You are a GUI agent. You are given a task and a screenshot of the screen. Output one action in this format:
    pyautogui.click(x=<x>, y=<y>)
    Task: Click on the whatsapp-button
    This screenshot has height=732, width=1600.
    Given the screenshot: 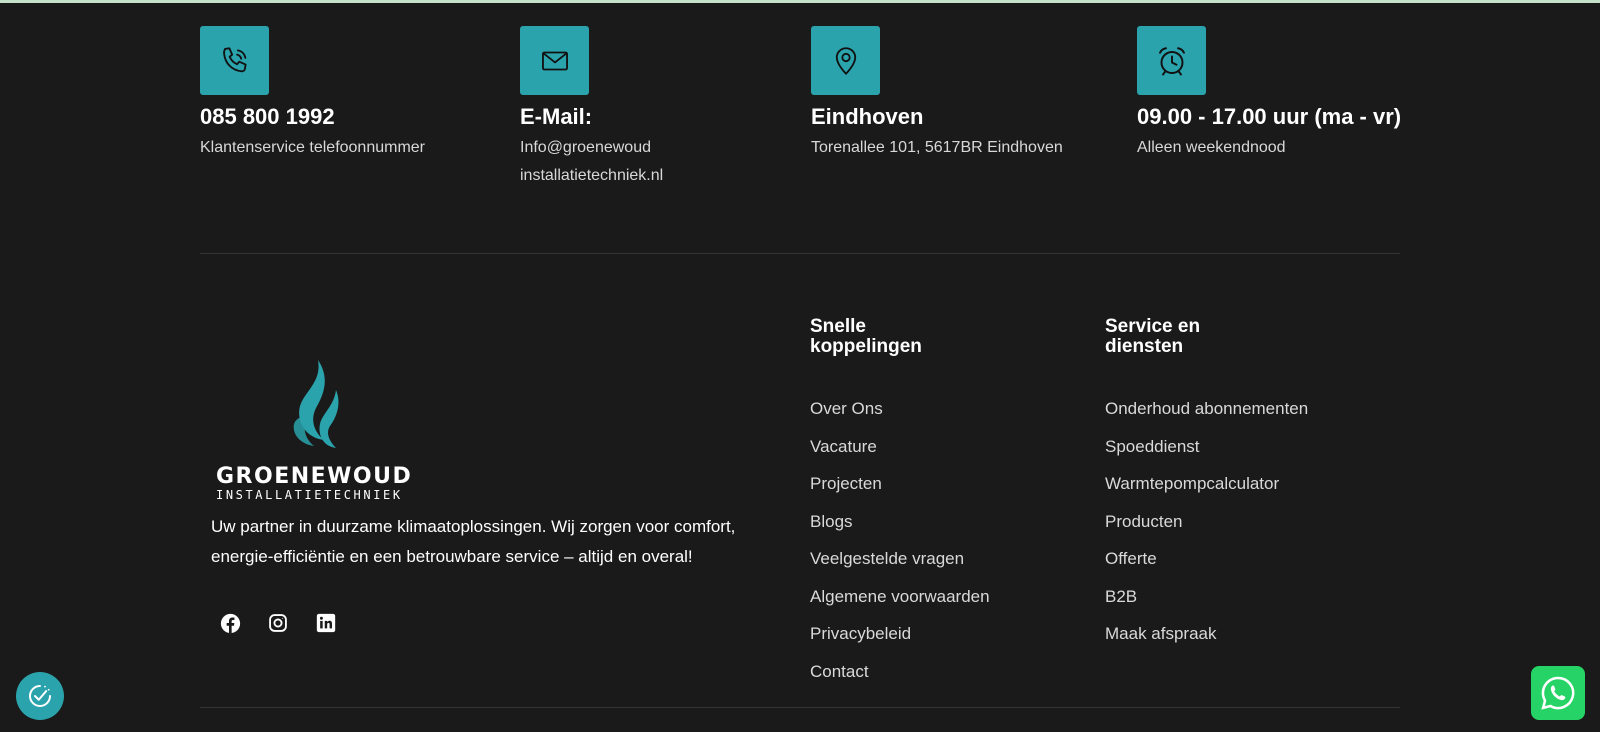 What is the action you would take?
    pyautogui.click(x=1558, y=693)
    